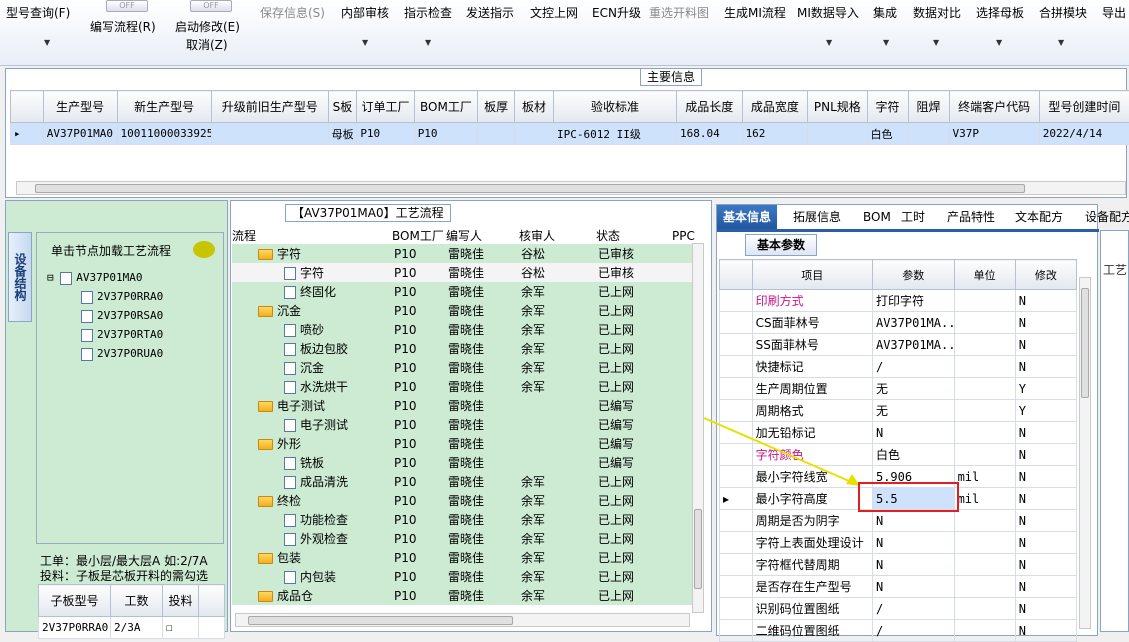 The width and height of the screenshot is (1129, 642). I want to click on flow-row: 终固化 P10 雷晓佳 余军 已上网, so click(462, 291).